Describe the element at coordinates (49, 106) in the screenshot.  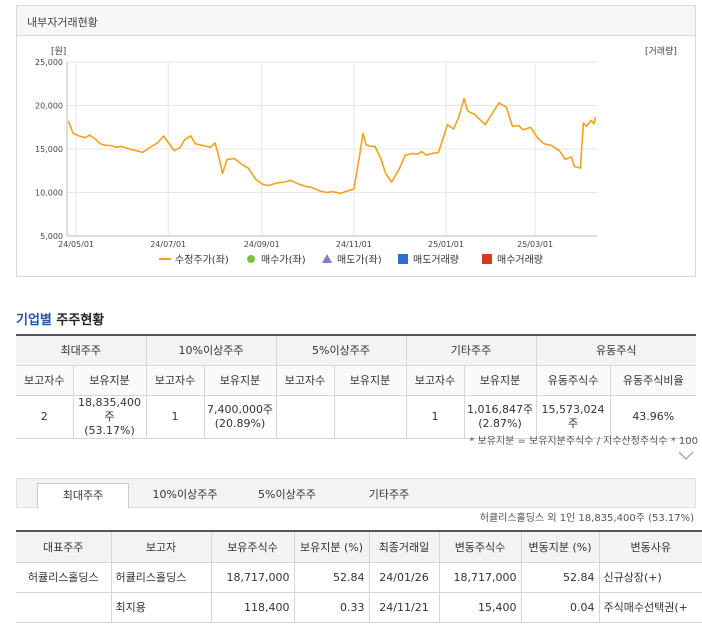
I see `y-tick-label: 20,000` at that location.